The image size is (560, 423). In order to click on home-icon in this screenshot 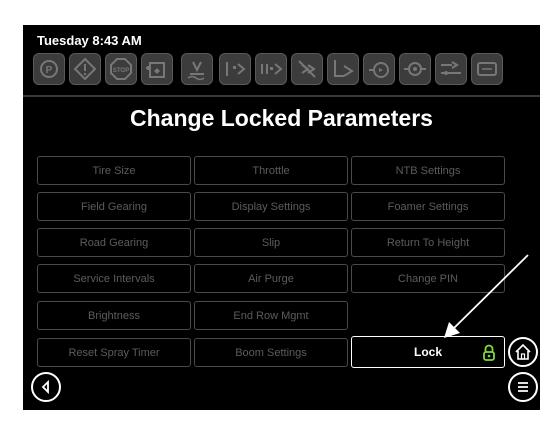, I will do `click(523, 351)`.